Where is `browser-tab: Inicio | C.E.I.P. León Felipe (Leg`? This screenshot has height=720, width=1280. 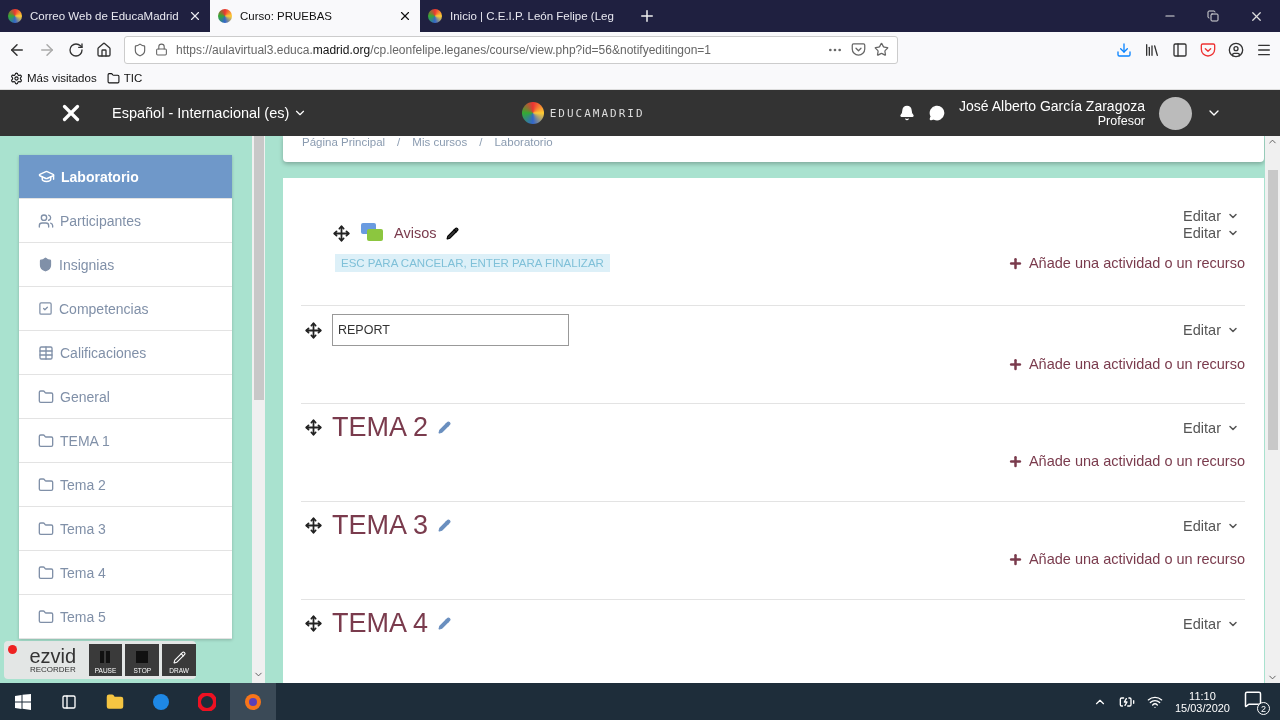 browser-tab: Inicio | C.E.I.P. León Felipe (Leg is located at coordinates (525, 16).